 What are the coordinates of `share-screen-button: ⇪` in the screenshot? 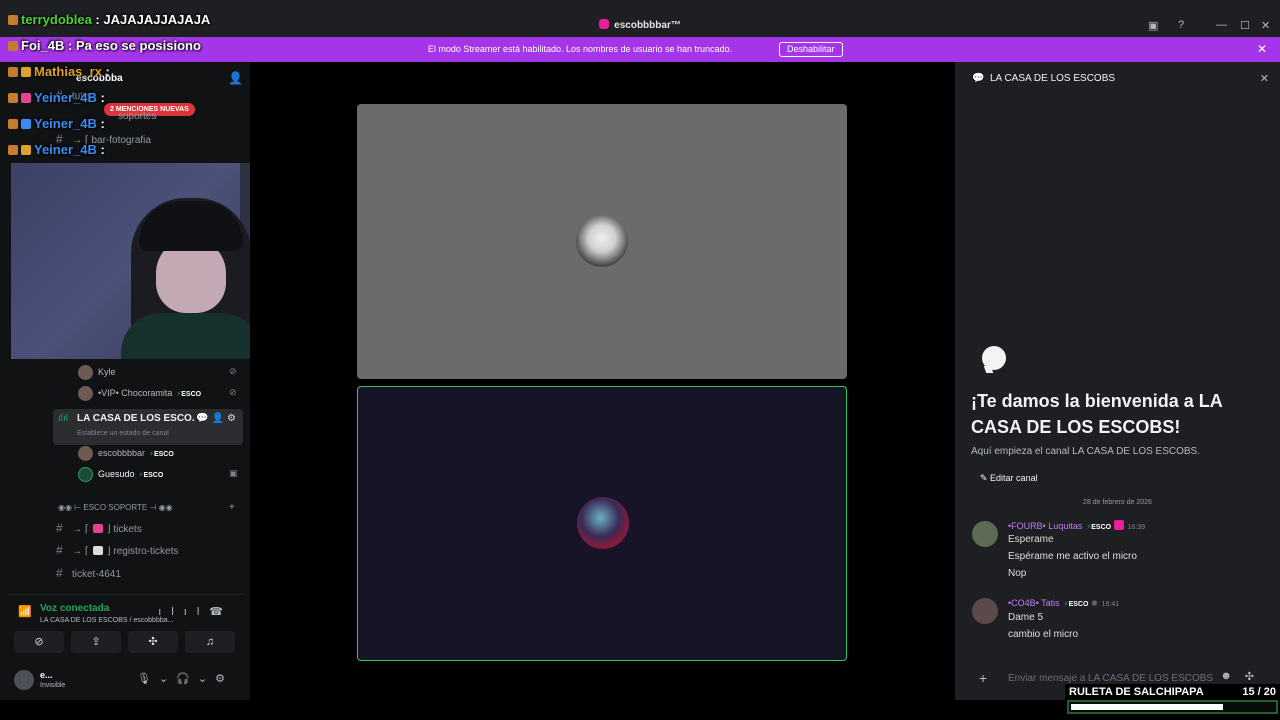 It's located at (96, 642).